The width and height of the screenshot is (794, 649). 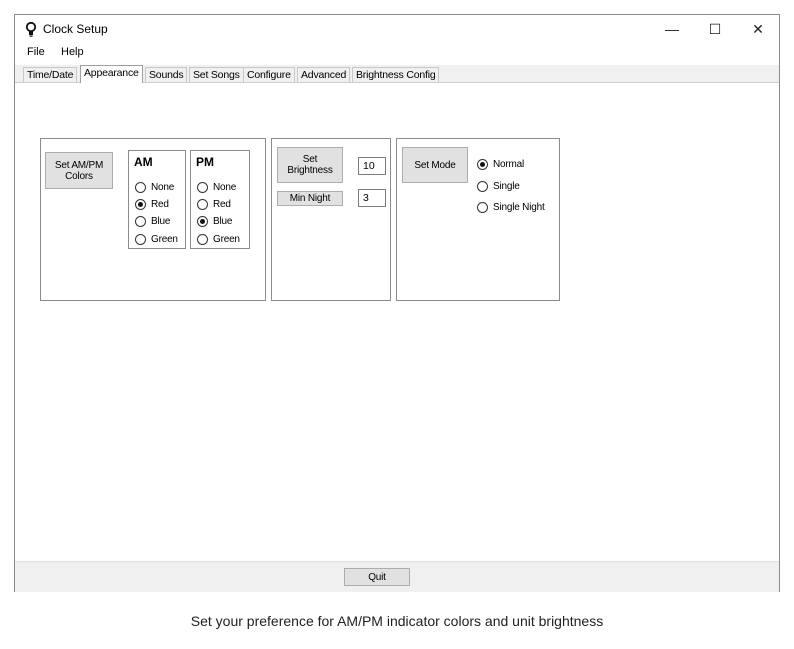 I want to click on tab-brightness-config: Brightness Config, so click(x=396, y=74).